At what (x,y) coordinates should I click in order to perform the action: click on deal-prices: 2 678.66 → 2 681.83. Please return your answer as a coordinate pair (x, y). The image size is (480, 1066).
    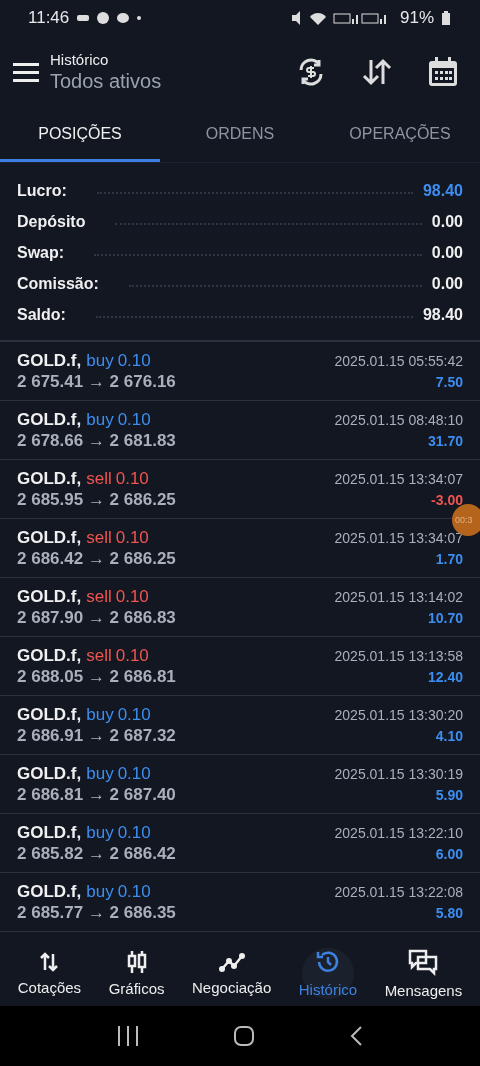
    Looking at the image, I should click on (96, 441).